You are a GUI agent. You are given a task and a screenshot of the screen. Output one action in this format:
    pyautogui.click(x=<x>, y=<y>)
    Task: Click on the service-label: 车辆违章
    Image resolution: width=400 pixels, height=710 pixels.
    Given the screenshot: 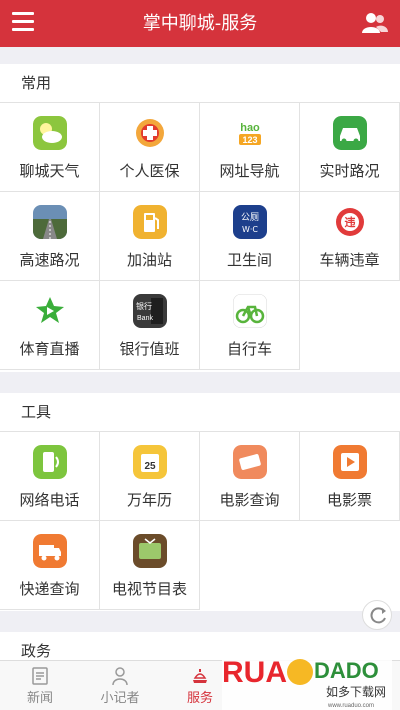 What is the action you would take?
    pyautogui.click(x=349, y=260)
    